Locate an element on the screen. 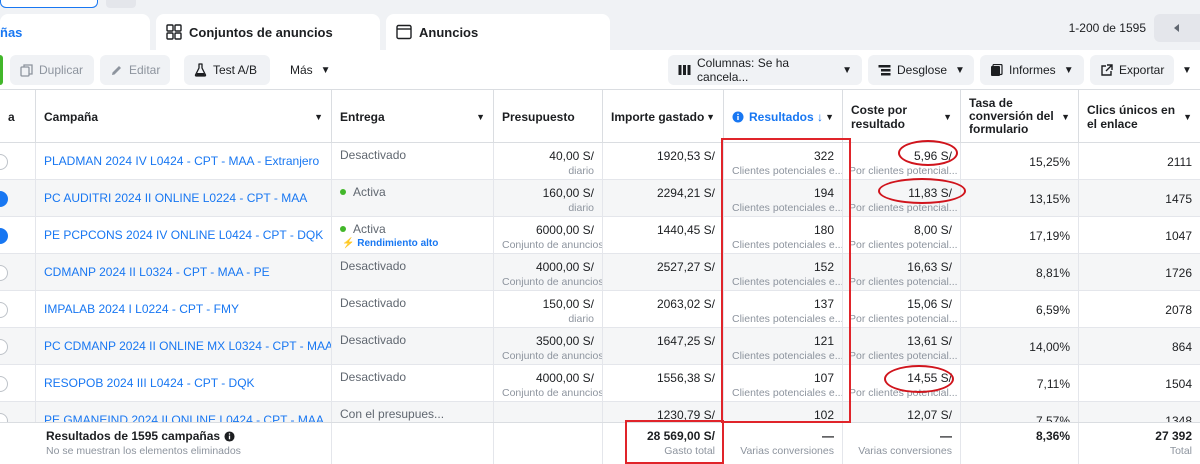  results-value: 137 is located at coordinates (823, 304).